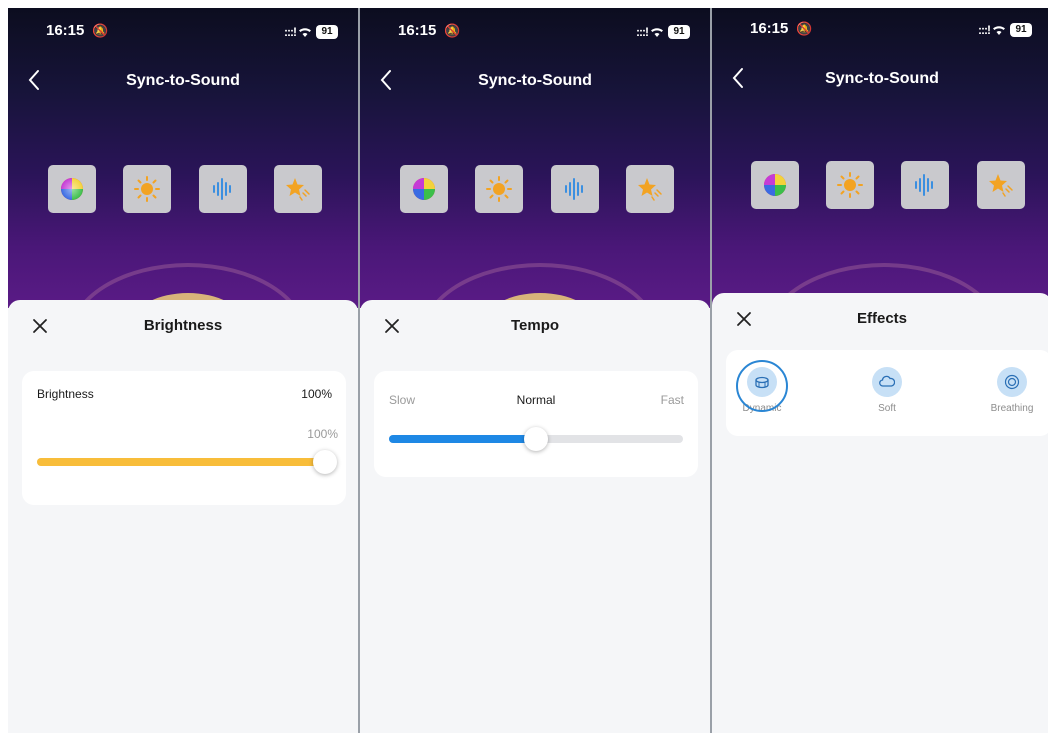 The width and height of the screenshot is (1048, 733). What do you see at coordinates (535, 325) in the screenshot?
I see `sheet-title: Tempo` at bounding box center [535, 325].